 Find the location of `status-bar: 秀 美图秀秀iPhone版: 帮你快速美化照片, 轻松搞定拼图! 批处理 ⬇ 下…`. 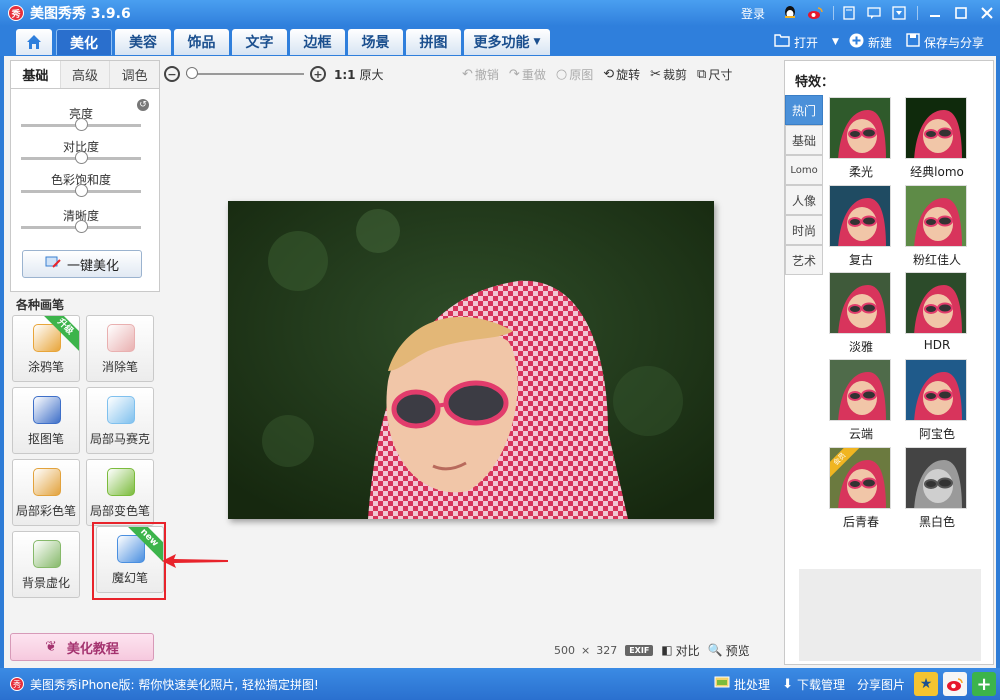

status-bar: 秀 美图秀秀iPhone版: 帮你快速美化照片, 轻松搞定拼图! 批处理 ⬇ 下… is located at coordinates (500, 684).